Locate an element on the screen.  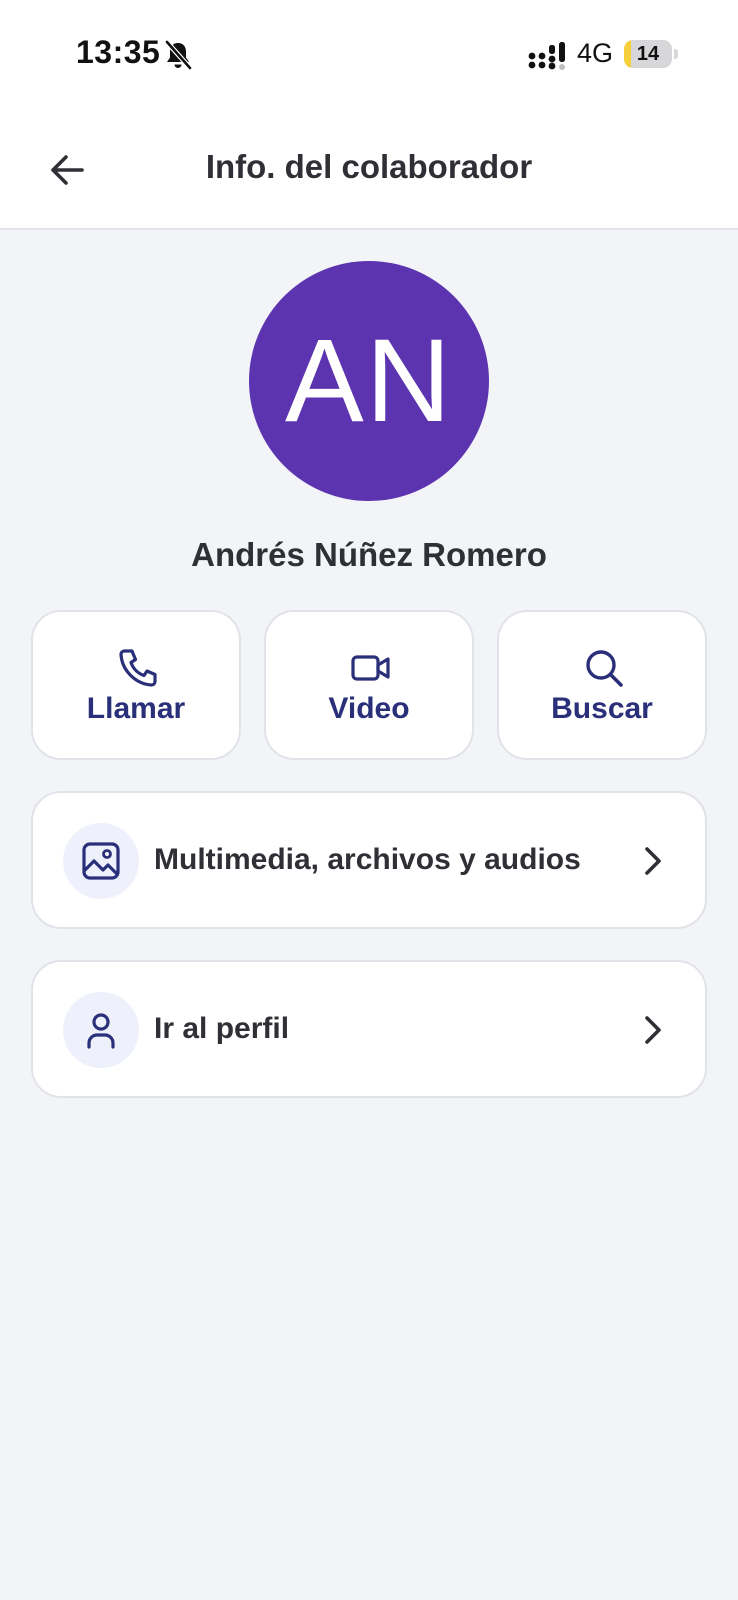
go-to-profile-row: Ir al perfil is located at coordinates (369, 1029).